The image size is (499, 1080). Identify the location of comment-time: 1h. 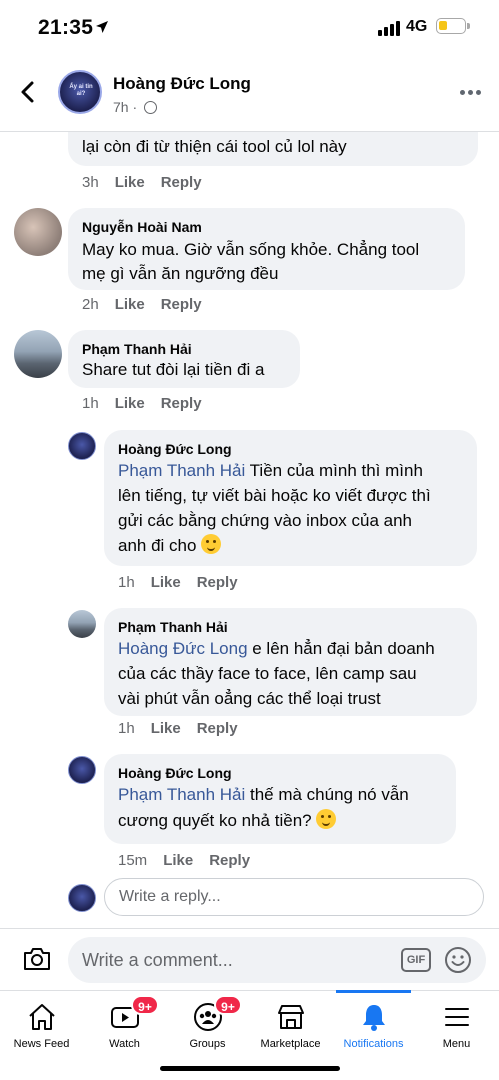
(90, 403).